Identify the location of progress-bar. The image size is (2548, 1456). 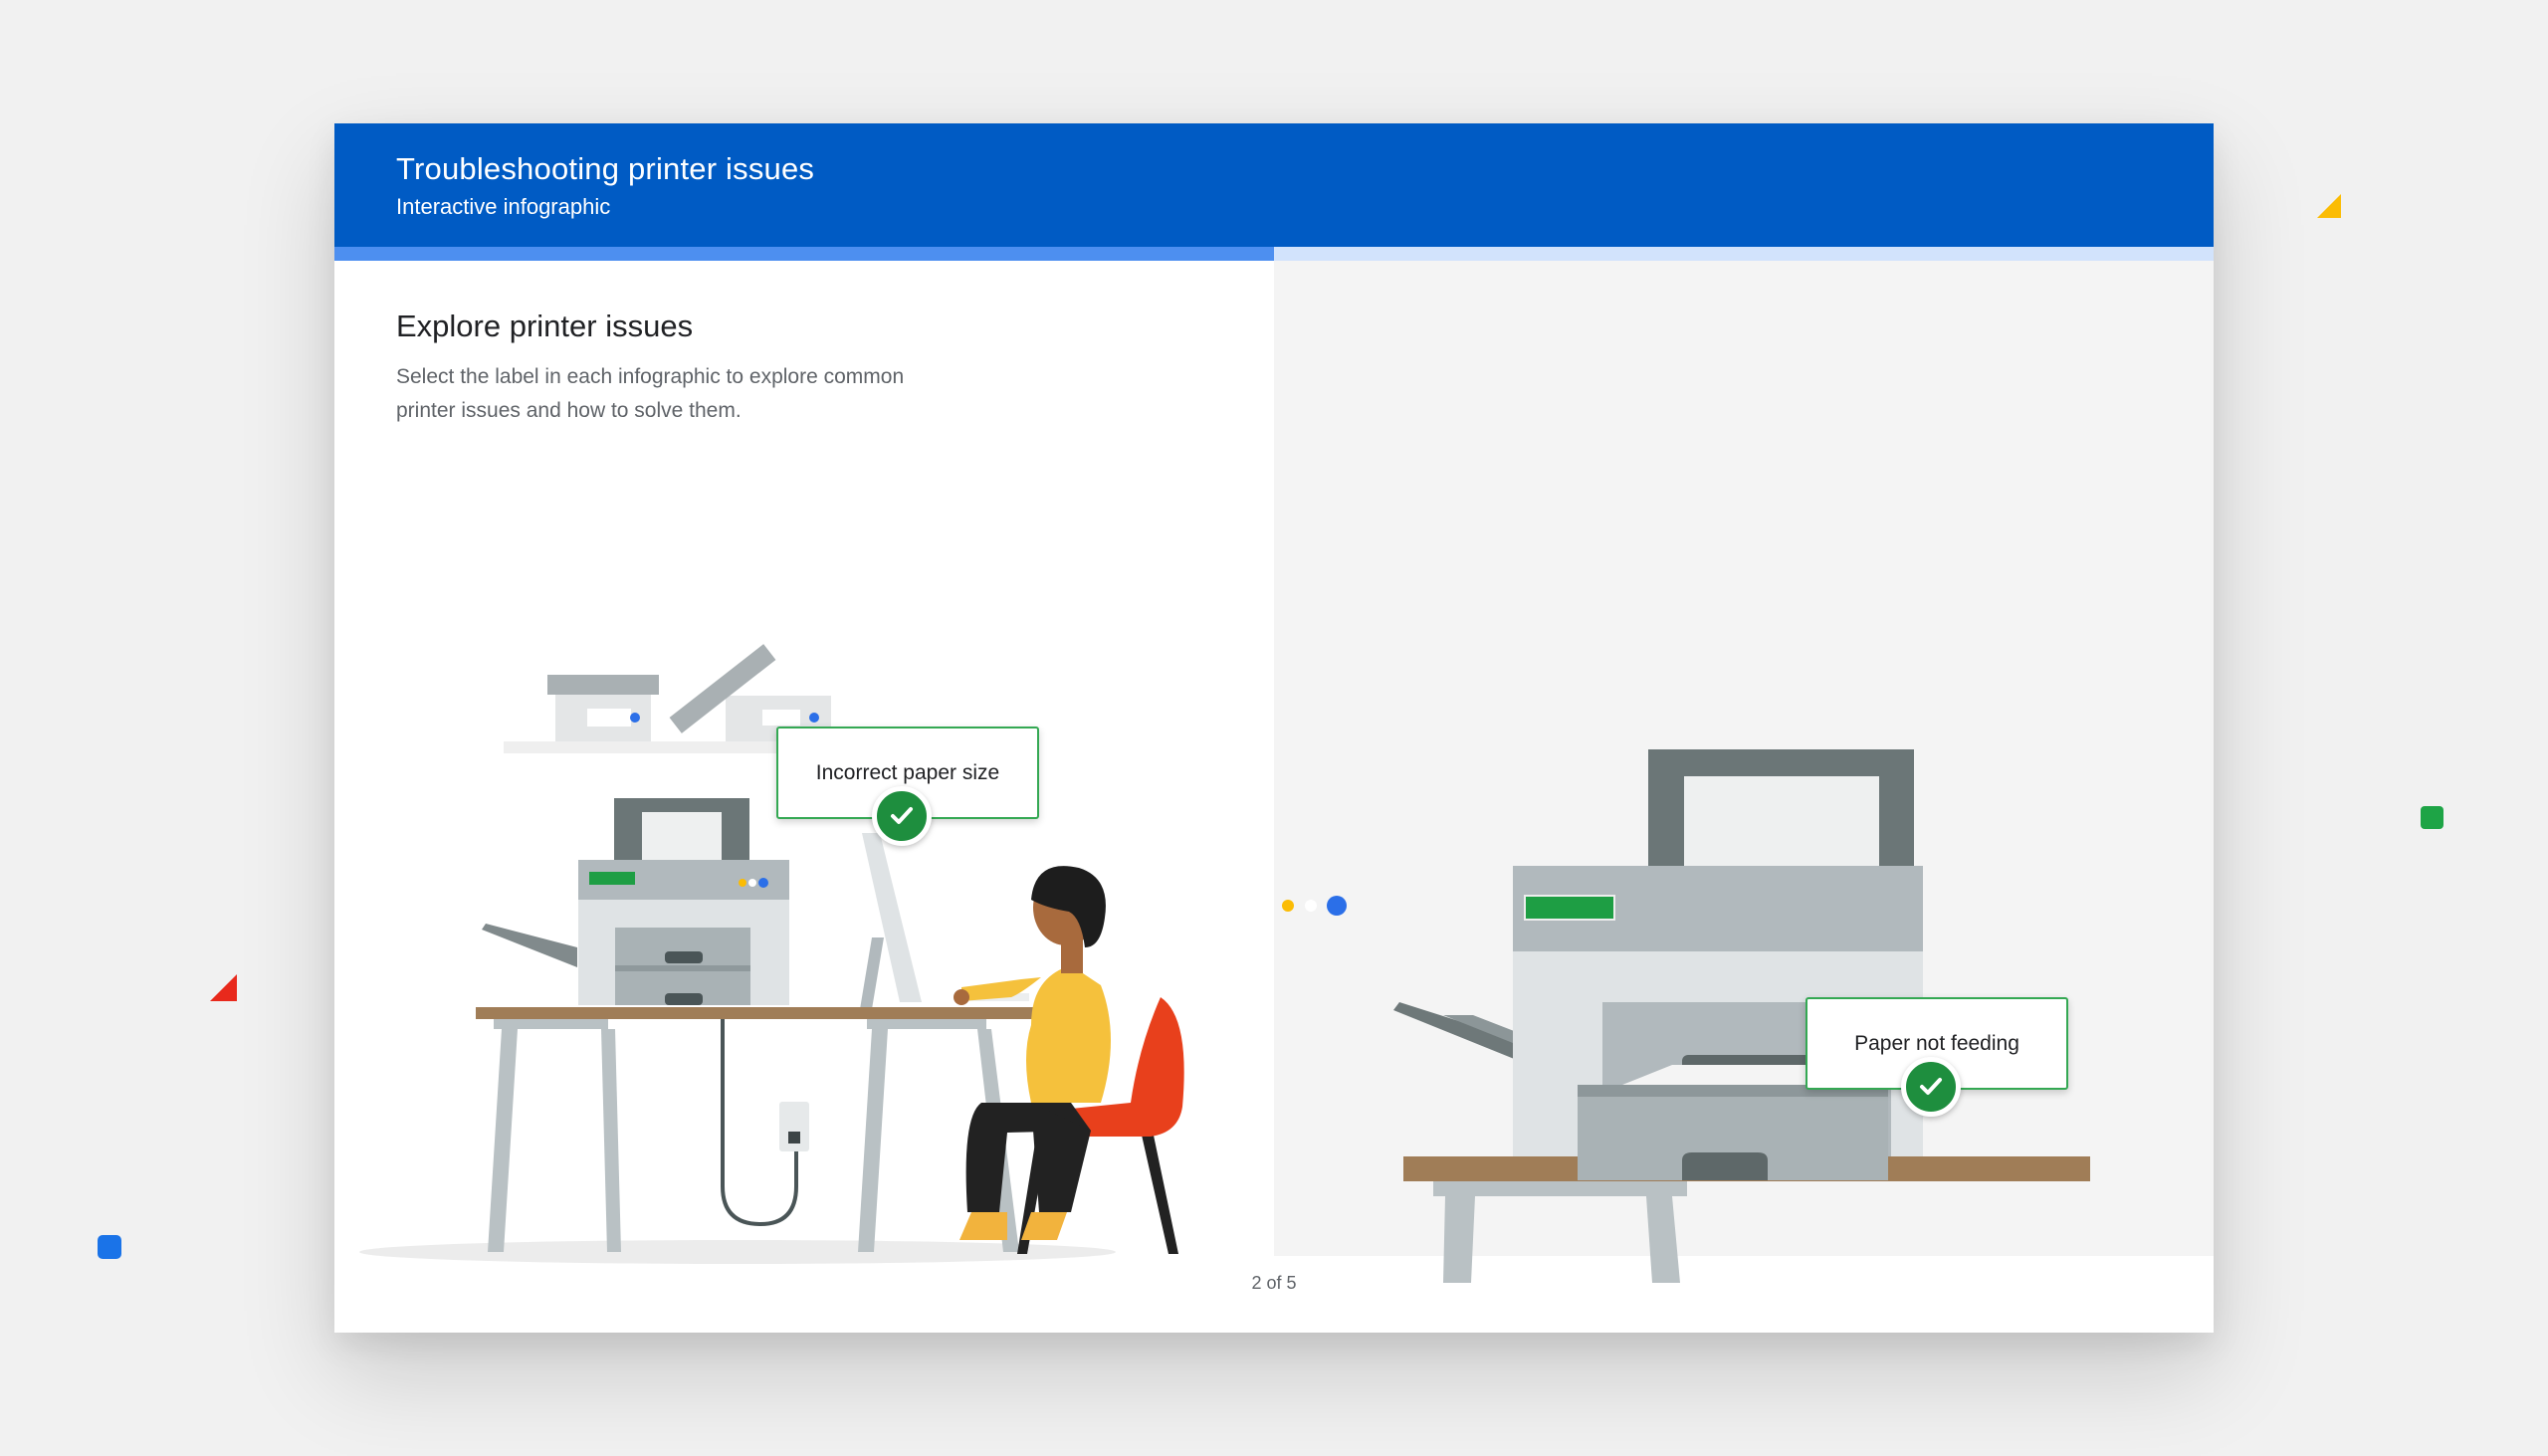
(1274, 254).